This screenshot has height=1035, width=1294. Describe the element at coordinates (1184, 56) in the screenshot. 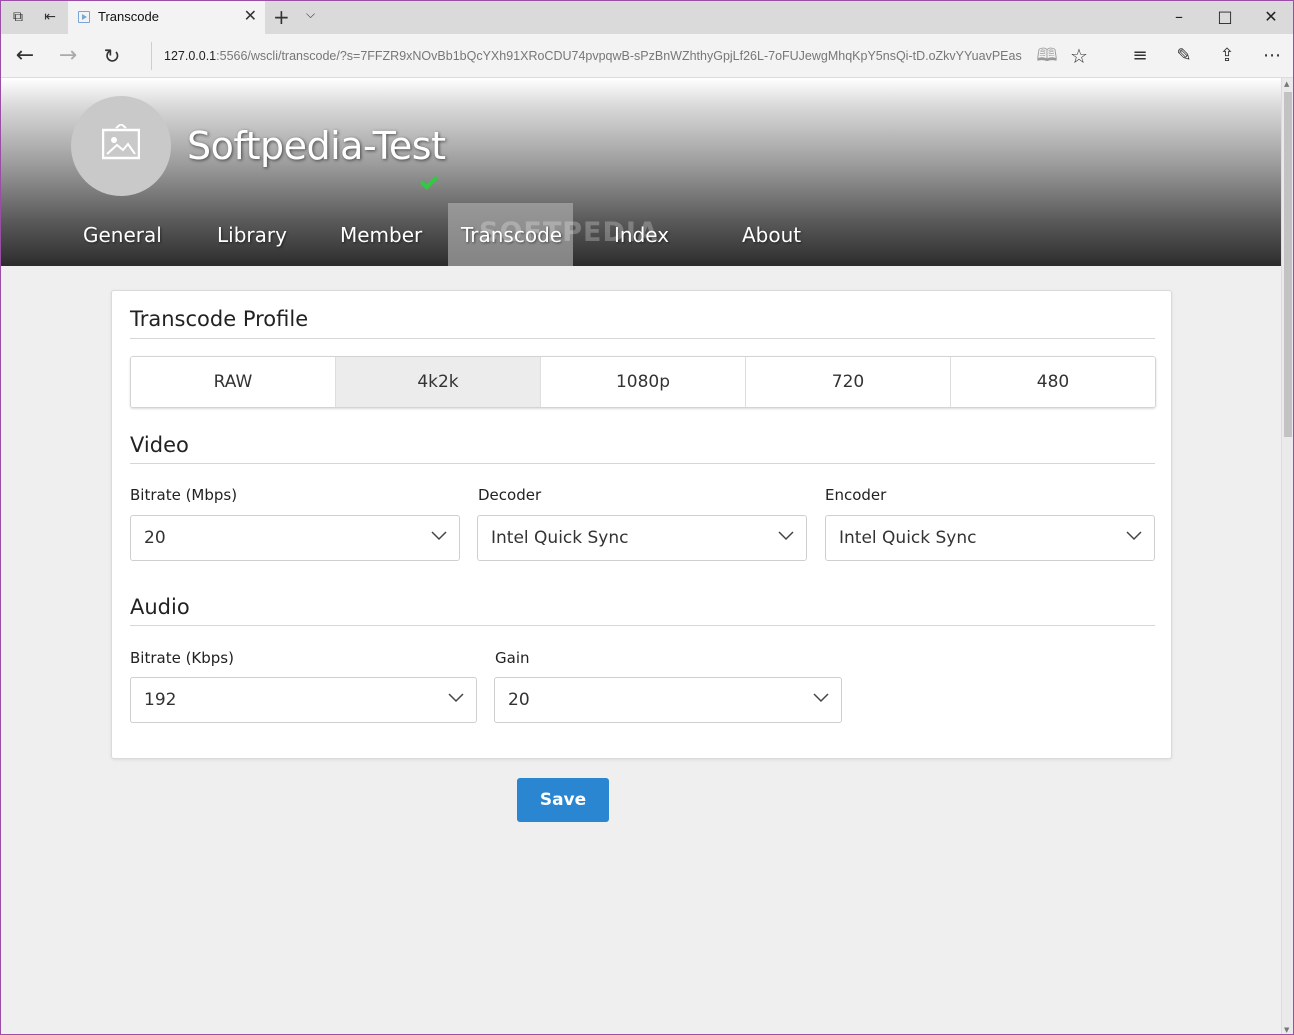

I see `web-note-icon: ✎` at that location.